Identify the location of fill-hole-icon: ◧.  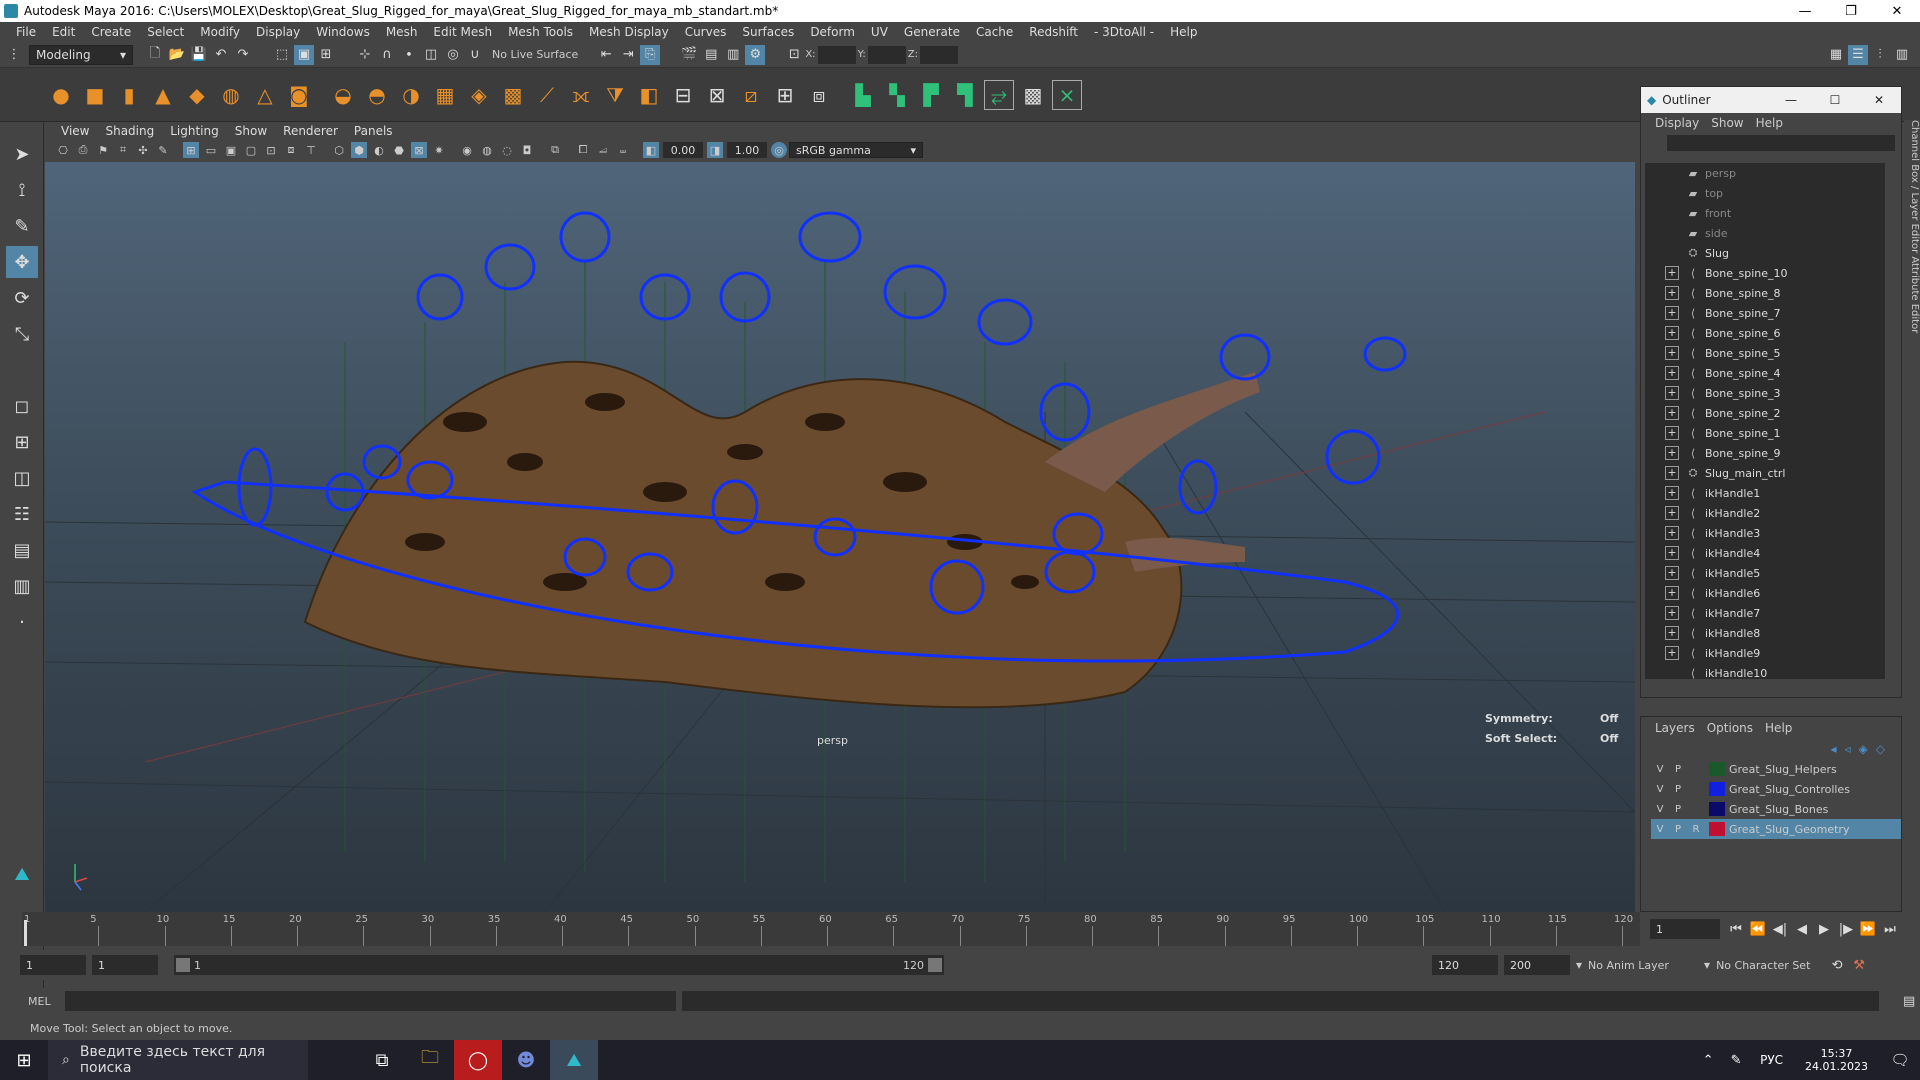
(649, 95).